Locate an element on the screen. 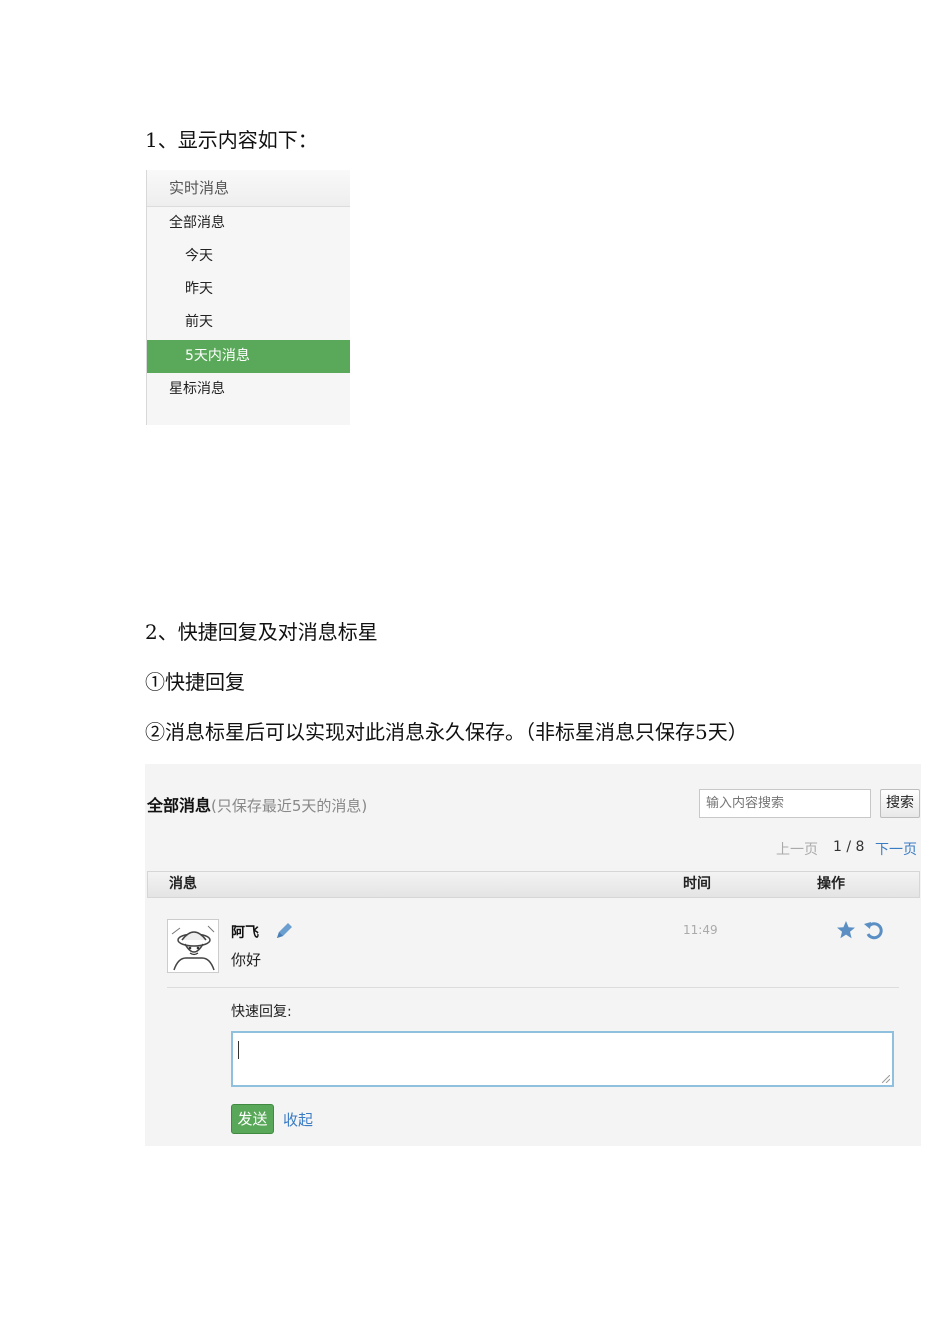 The image size is (950, 1344). table-header: 消息 时间 操作 is located at coordinates (533, 884).